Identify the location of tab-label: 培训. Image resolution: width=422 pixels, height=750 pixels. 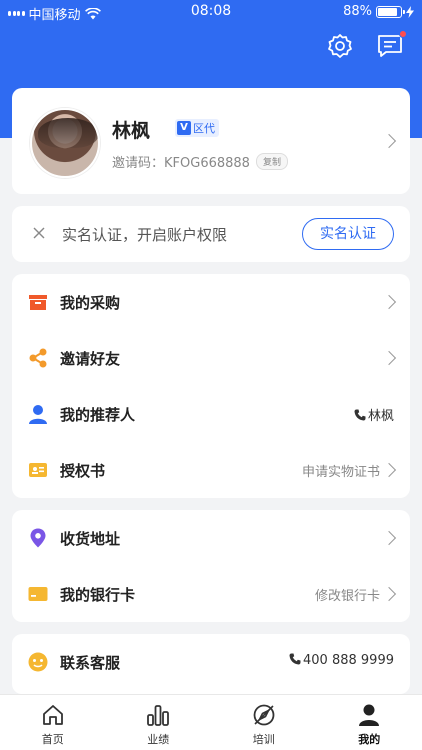
(263, 739).